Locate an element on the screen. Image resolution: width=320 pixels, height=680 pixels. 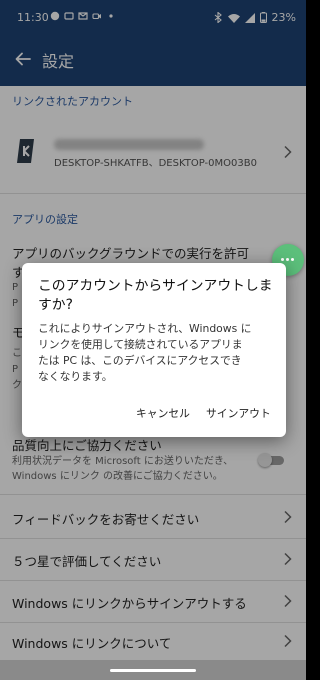
dialog-title: このアカウントからサインアウトしま すか? is located at coordinates (157, 296).